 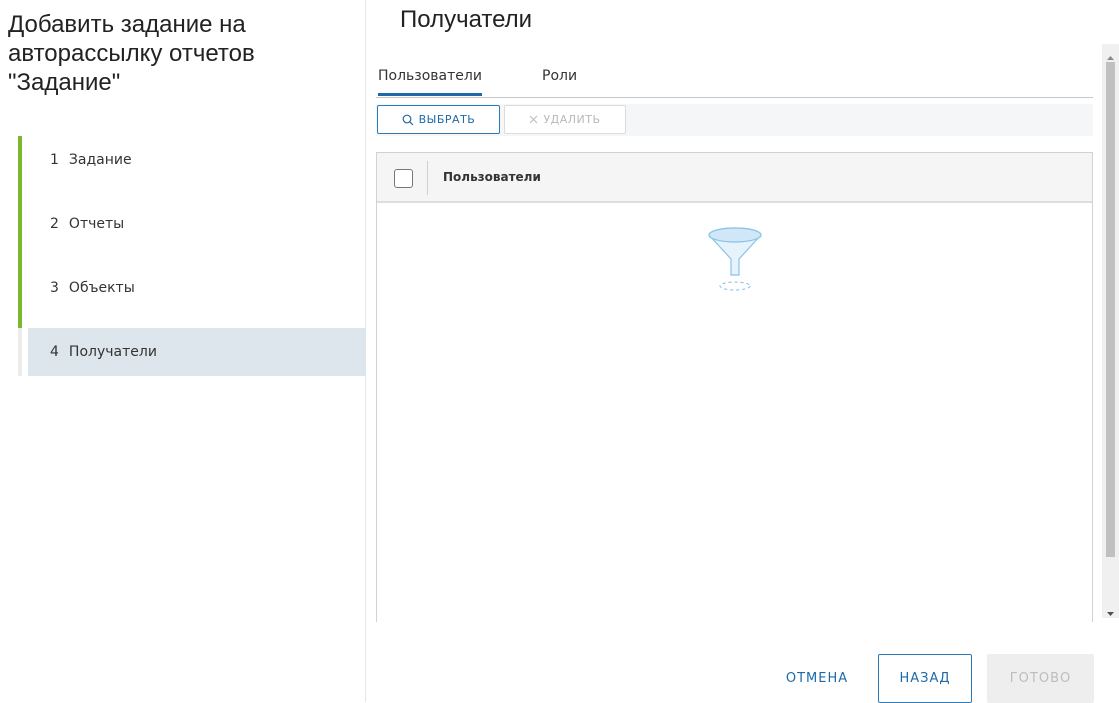 What do you see at coordinates (192, 296) in the screenshot?
I see `wizard-step-objects: 3 Объекты` at bounding box center [192, 296].